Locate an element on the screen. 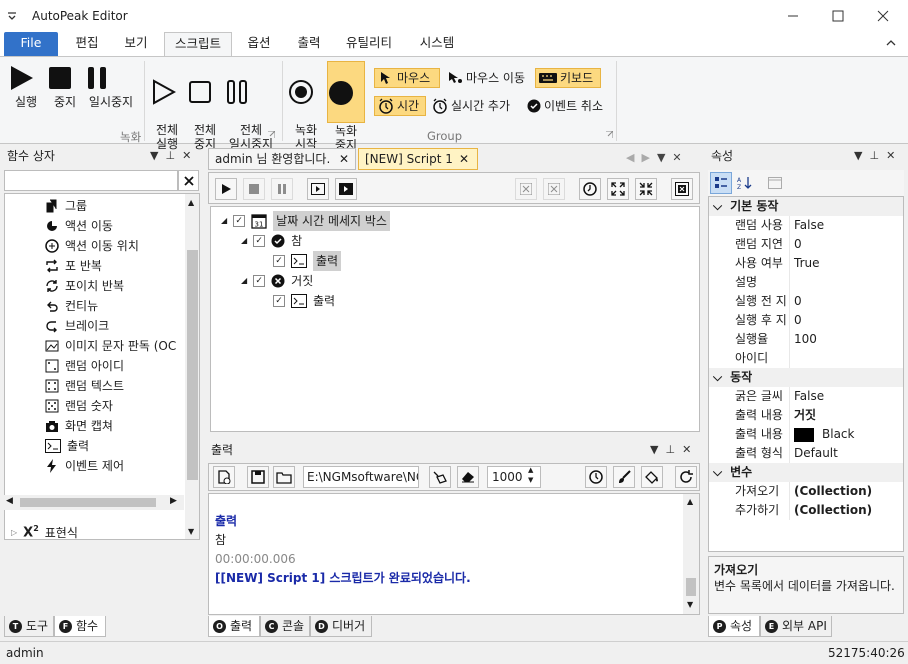  property-row: 가져오기 (Collection) is located at coordinates (806, 491).